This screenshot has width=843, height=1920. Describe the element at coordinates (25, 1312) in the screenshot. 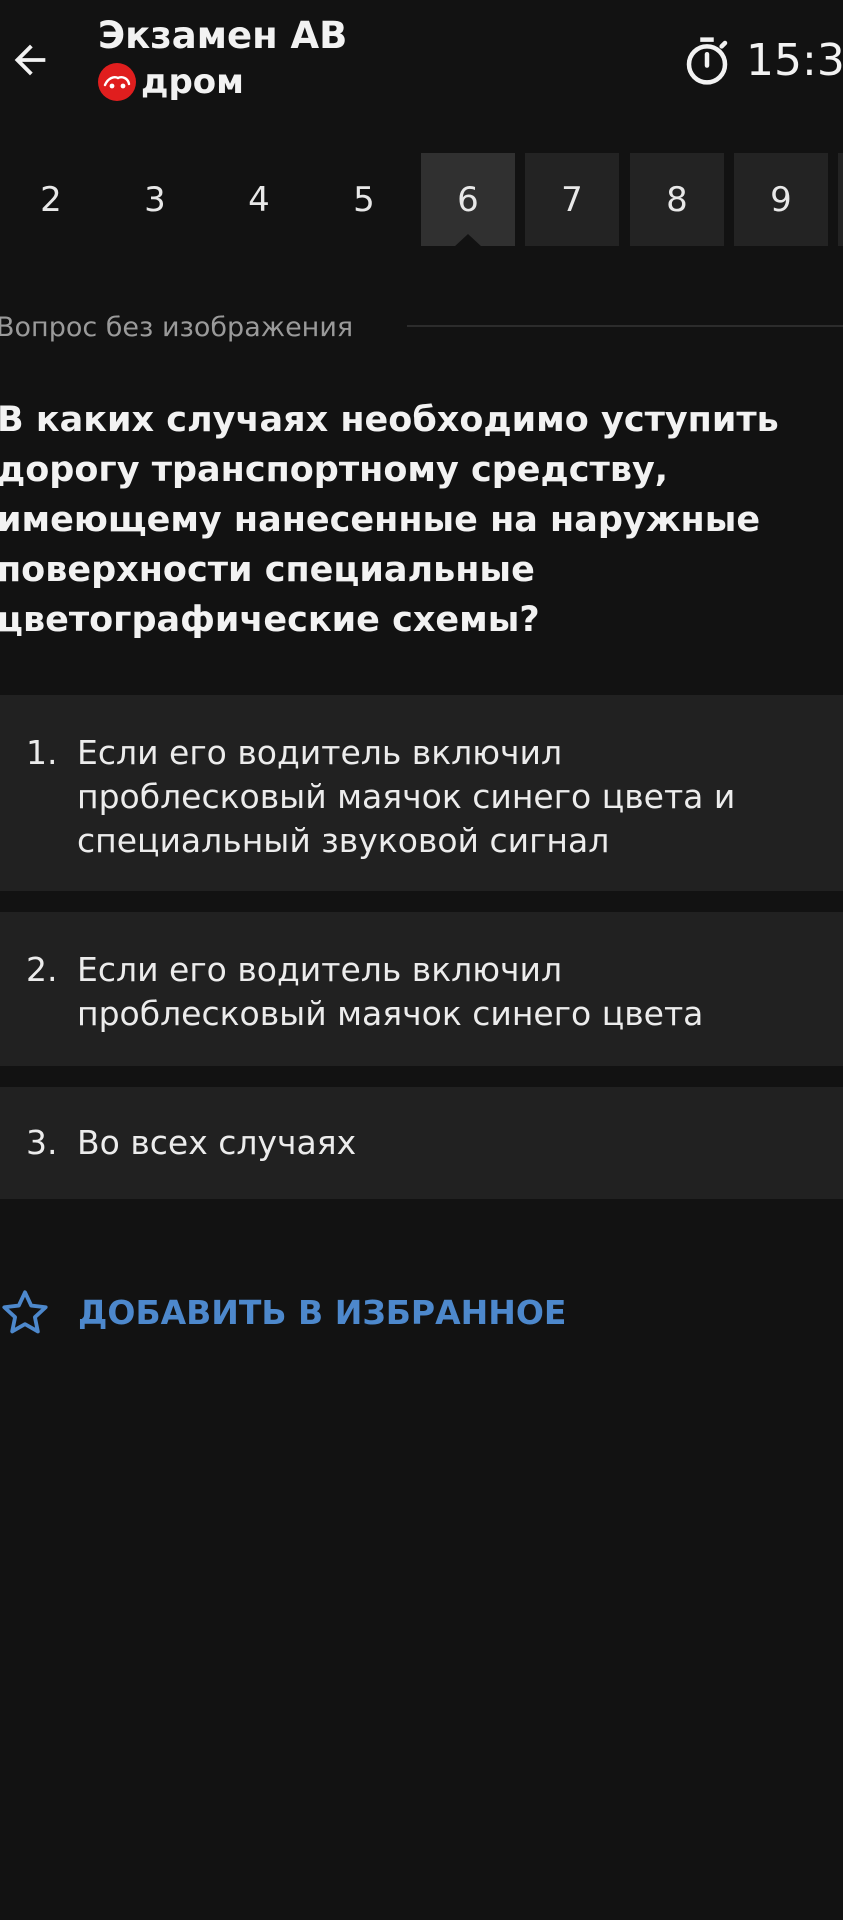

I see `star-outline-icon` at that location.